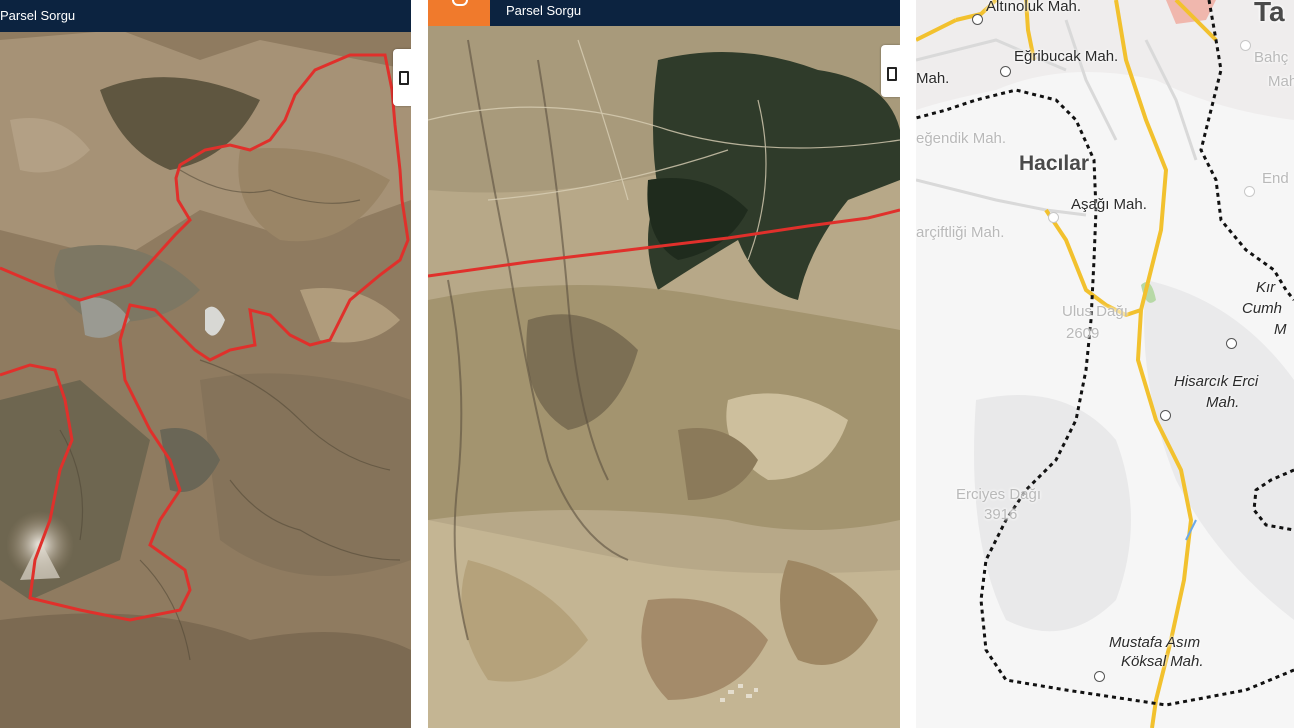  Describe the element at coordinates (1066, 56) in the screenshot. I see `label-egribucak: Eğribucak Mah.` at that location.